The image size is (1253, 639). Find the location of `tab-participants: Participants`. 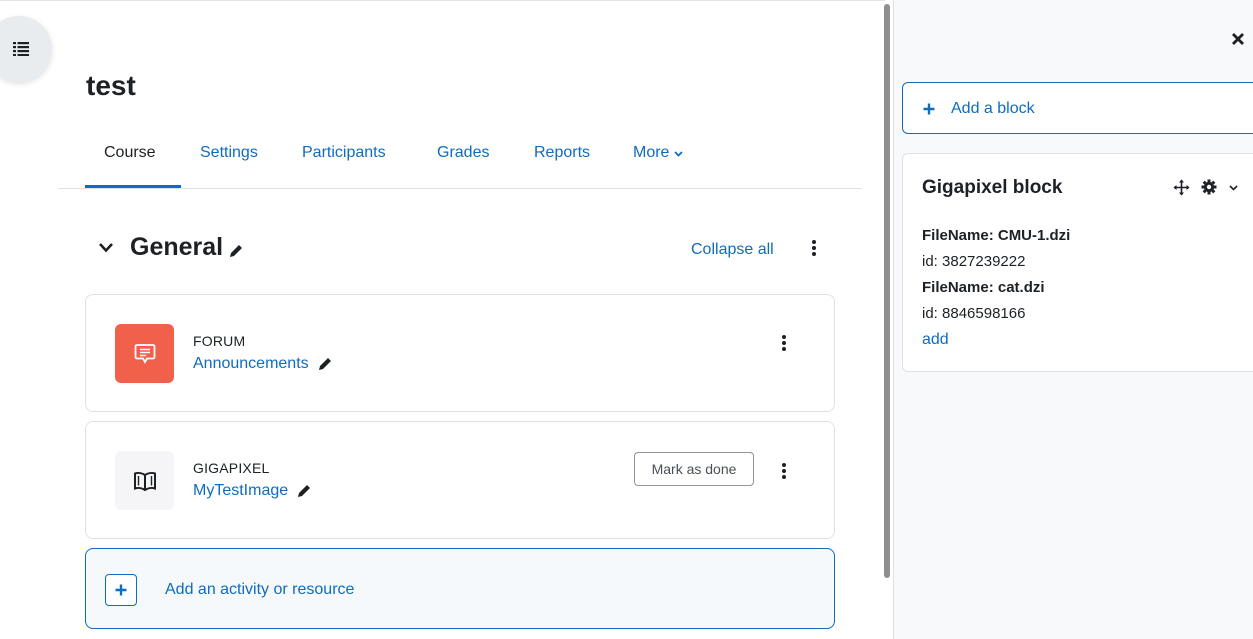

tab-participants: Participants is located at coordinates (344, 153).